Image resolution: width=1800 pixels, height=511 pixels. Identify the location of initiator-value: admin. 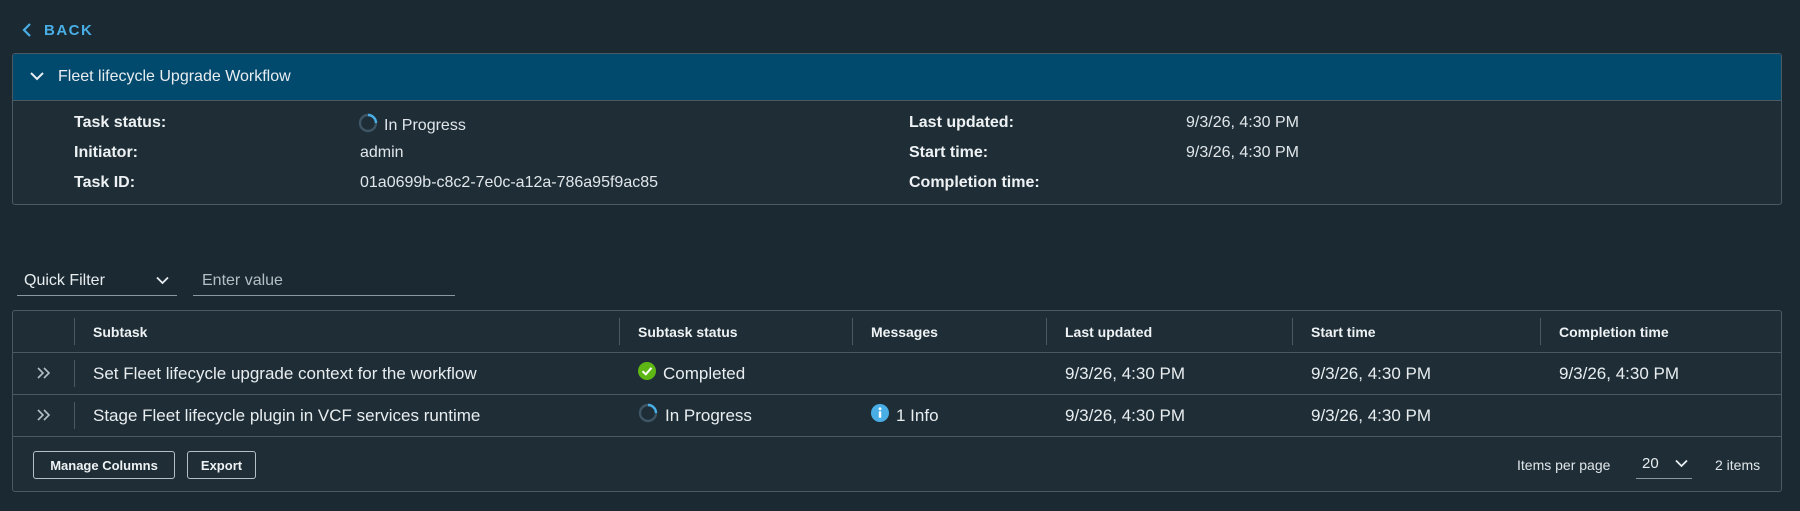
(382, 152).